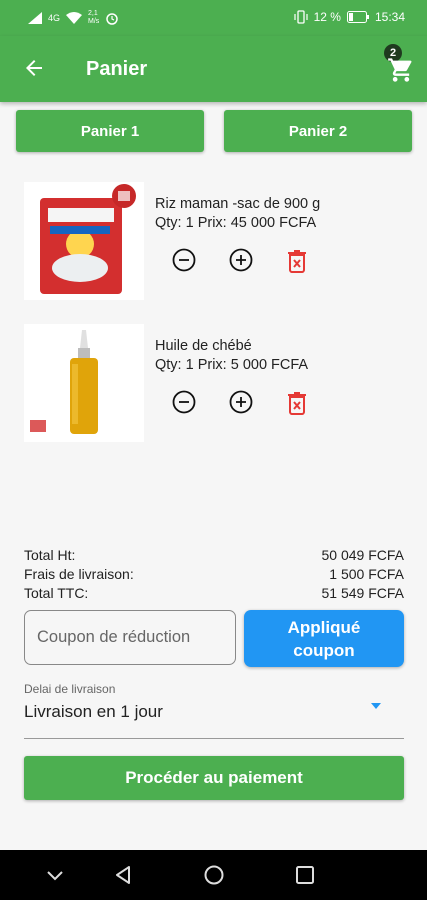 The image size is (427, 900). Describe the element at coordinates (376, 706) in the screenshot. I see `dropdown-caret-icon` at that location.